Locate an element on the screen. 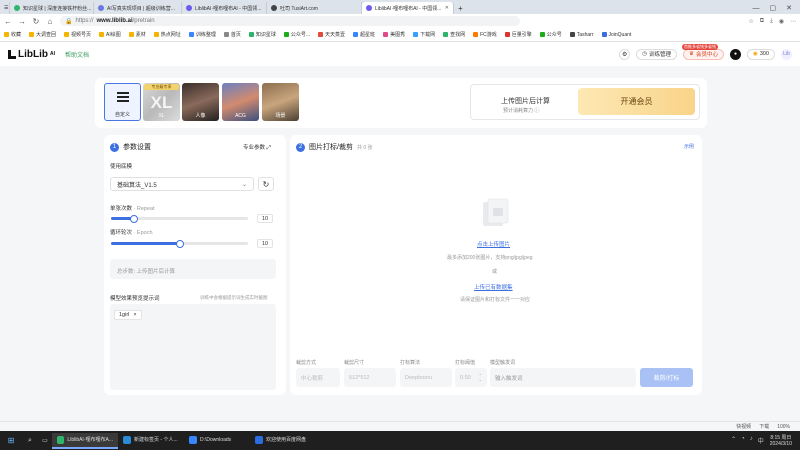 This screenshot has width=800, height=450. bookmark-item: 大调查回 is located at coordinates (42, 34).